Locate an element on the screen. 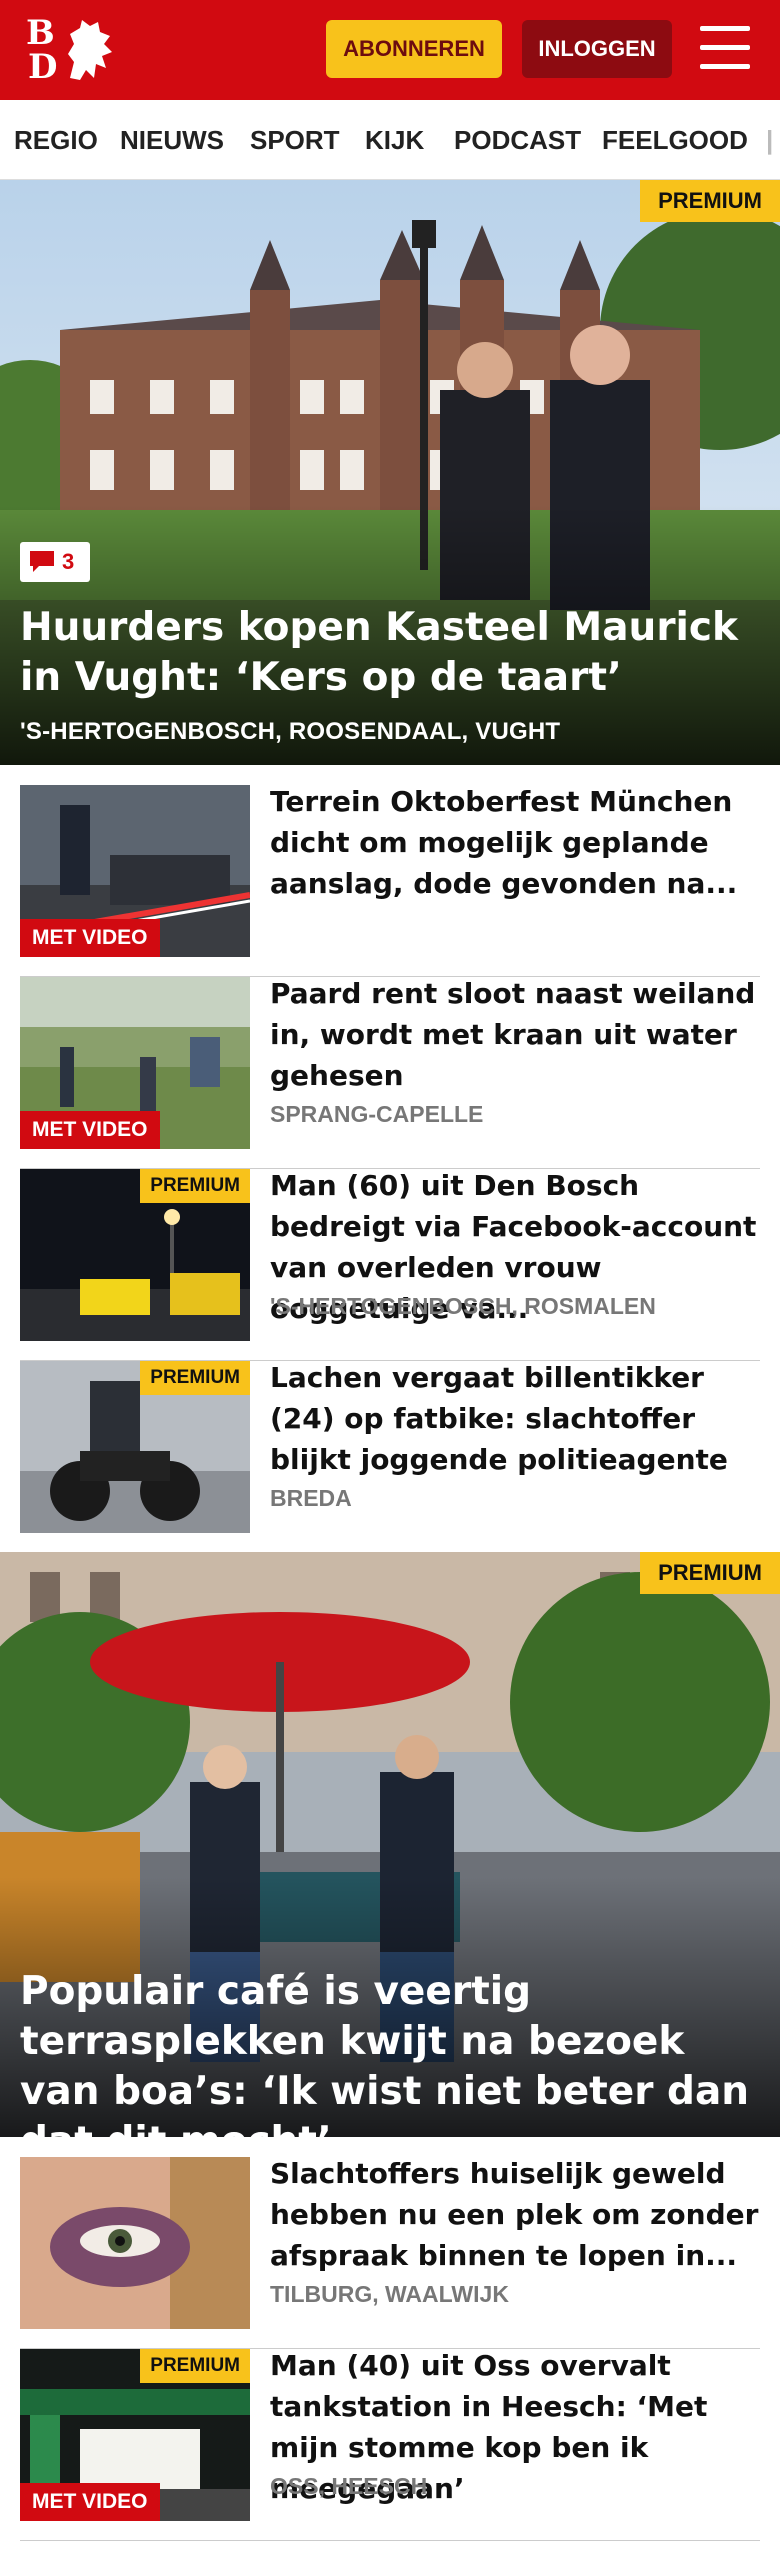 Image resolution: width=780 pixels, height=2560 pixels. logo-letter-b: B is located at coordinates (40, 33).